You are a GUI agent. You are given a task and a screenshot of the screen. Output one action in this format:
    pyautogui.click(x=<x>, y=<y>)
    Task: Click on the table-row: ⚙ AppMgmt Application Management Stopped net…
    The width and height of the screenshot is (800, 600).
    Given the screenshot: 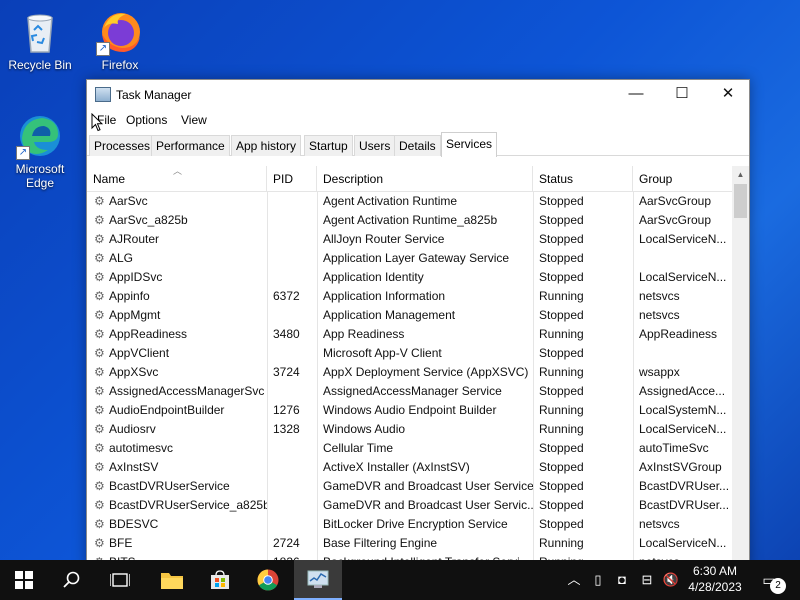 What is the action you would take?
    pyautogui.click(x=410, y=315)
    